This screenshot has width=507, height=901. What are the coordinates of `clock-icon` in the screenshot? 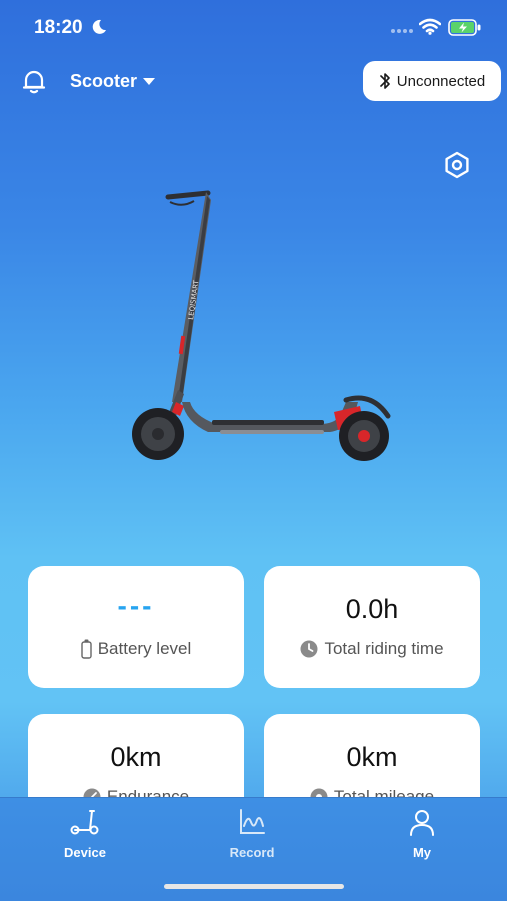 It's located at (309, 649).